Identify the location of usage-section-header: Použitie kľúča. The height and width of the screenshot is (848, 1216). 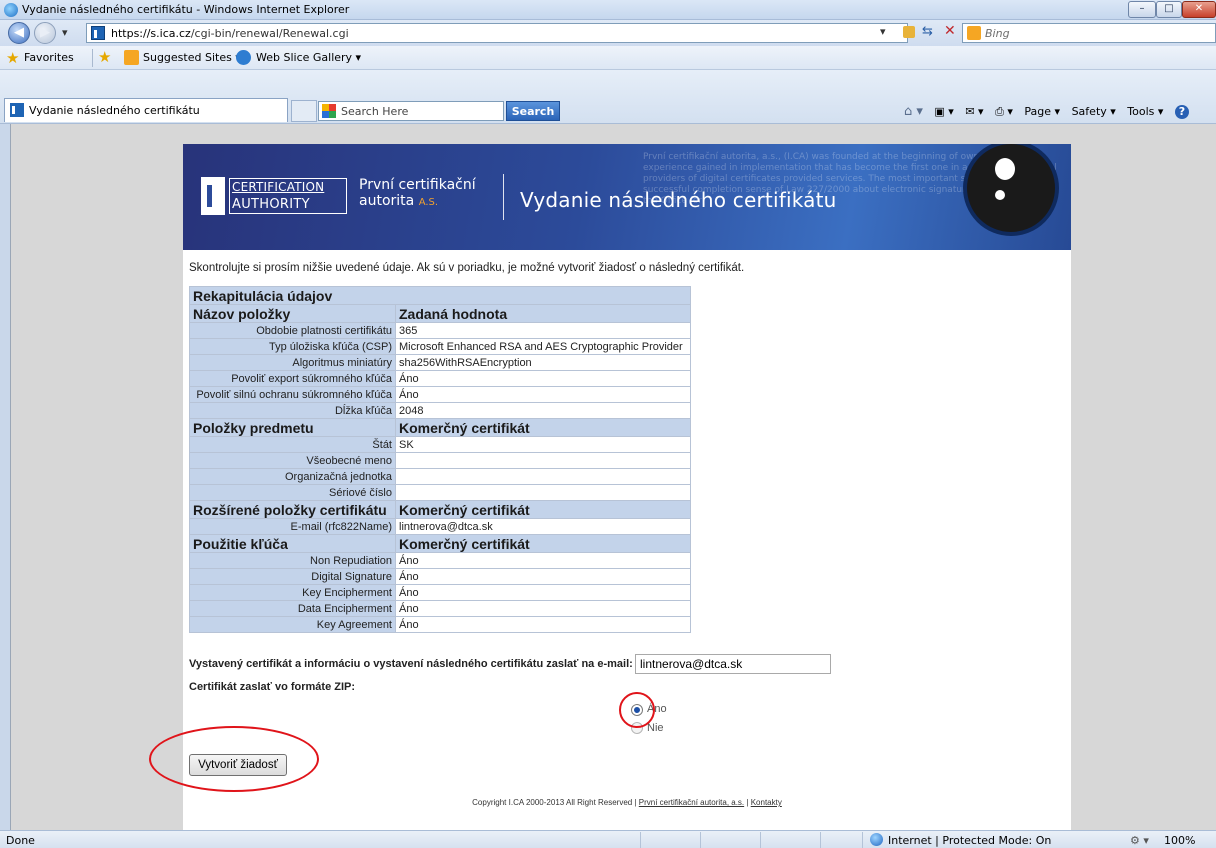
(292, 543).